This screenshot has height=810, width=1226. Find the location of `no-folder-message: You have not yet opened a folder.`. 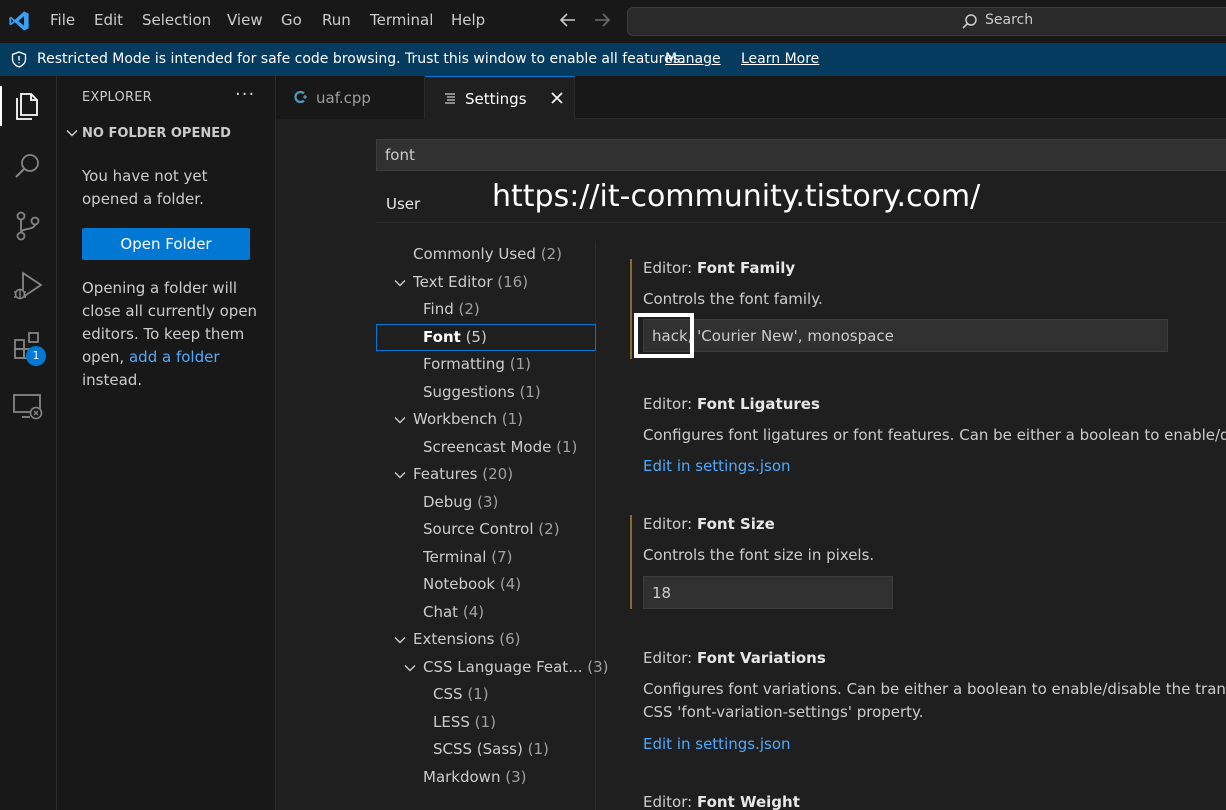

no-folder-message: You have not yet opened a folder. is located at coordinates (145, 187).